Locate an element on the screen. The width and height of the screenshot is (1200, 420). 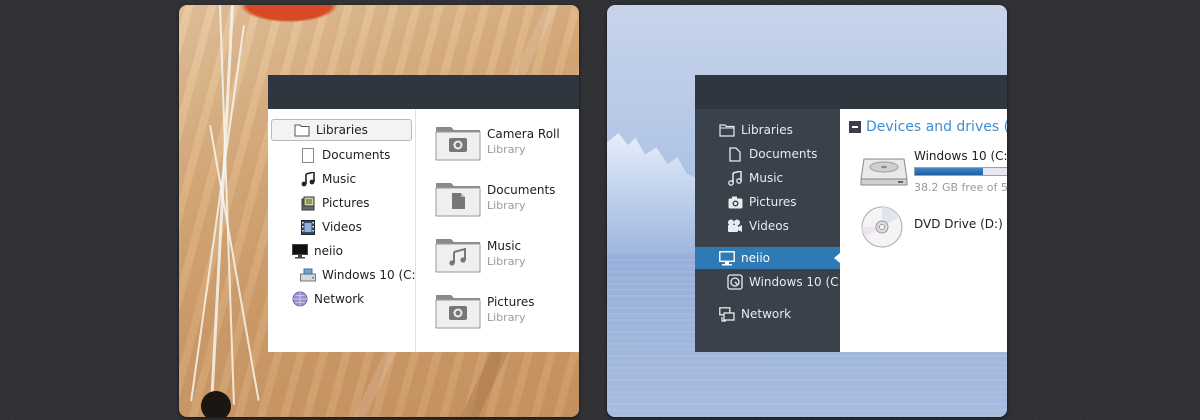
library-tile-camera-roll: Camera Roll Library is located at coordinates (505, 148).